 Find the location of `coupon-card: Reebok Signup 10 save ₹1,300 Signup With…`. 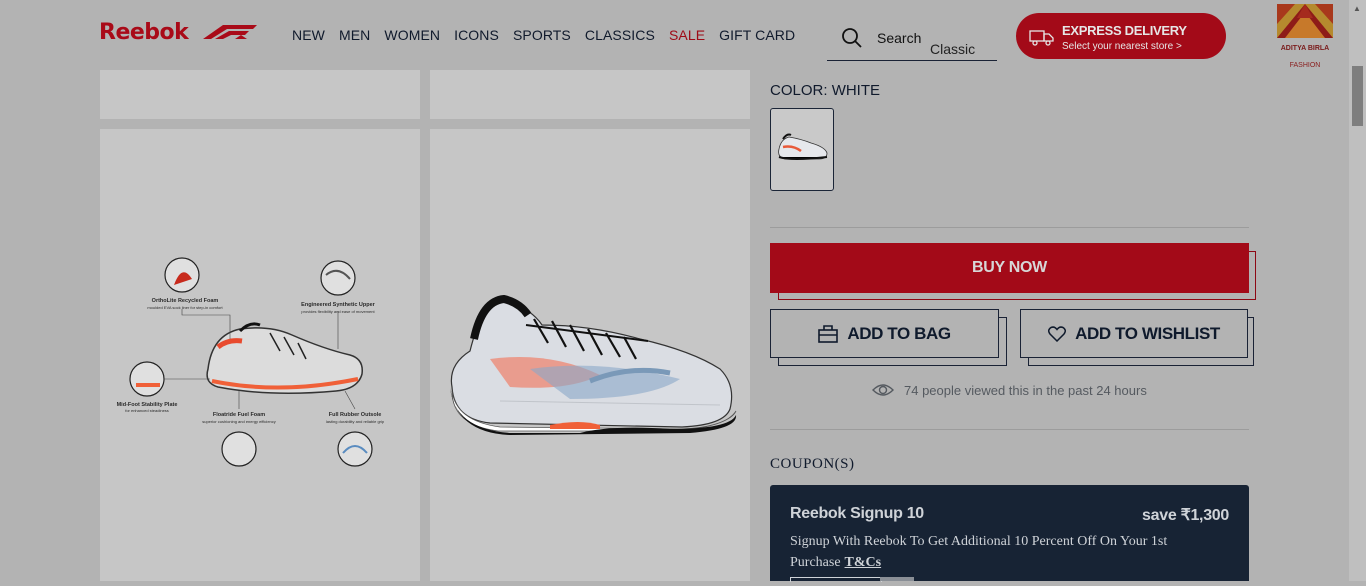

coupon-card: Reebok Signup 10 save ₹1,300 Signup With… is located at coordinates (1009, 533).